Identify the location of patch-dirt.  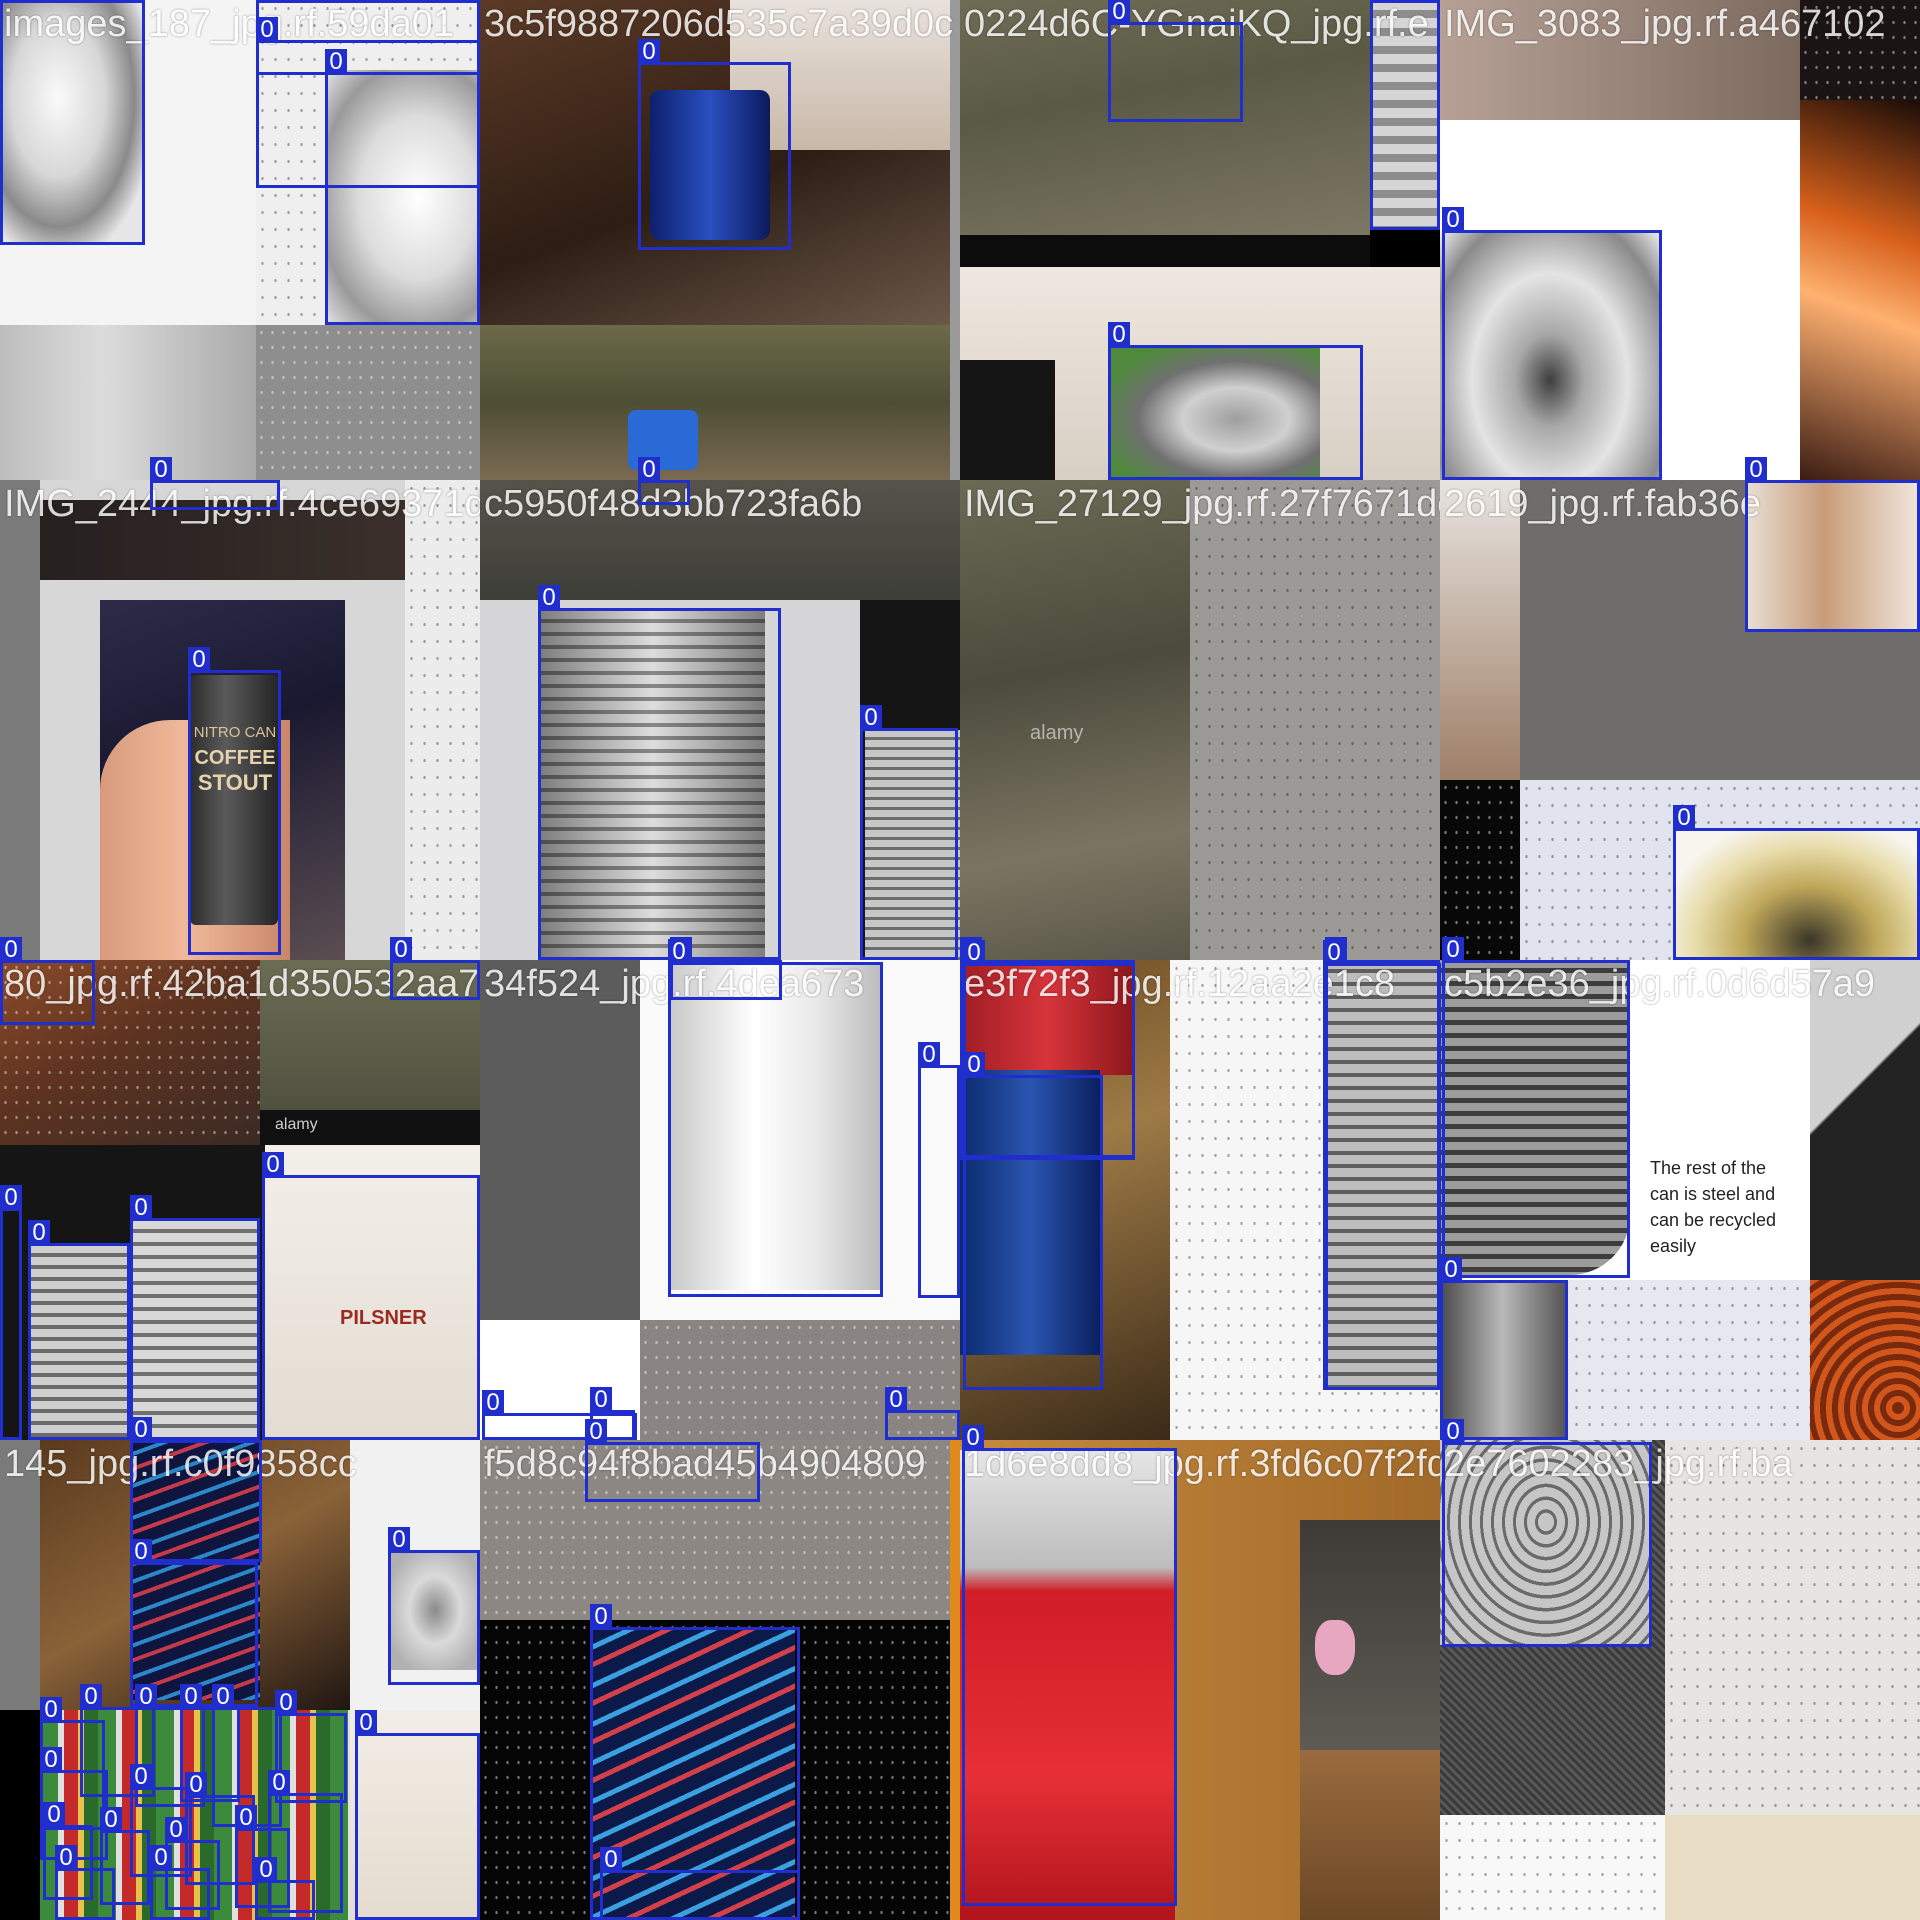
(720, 540).